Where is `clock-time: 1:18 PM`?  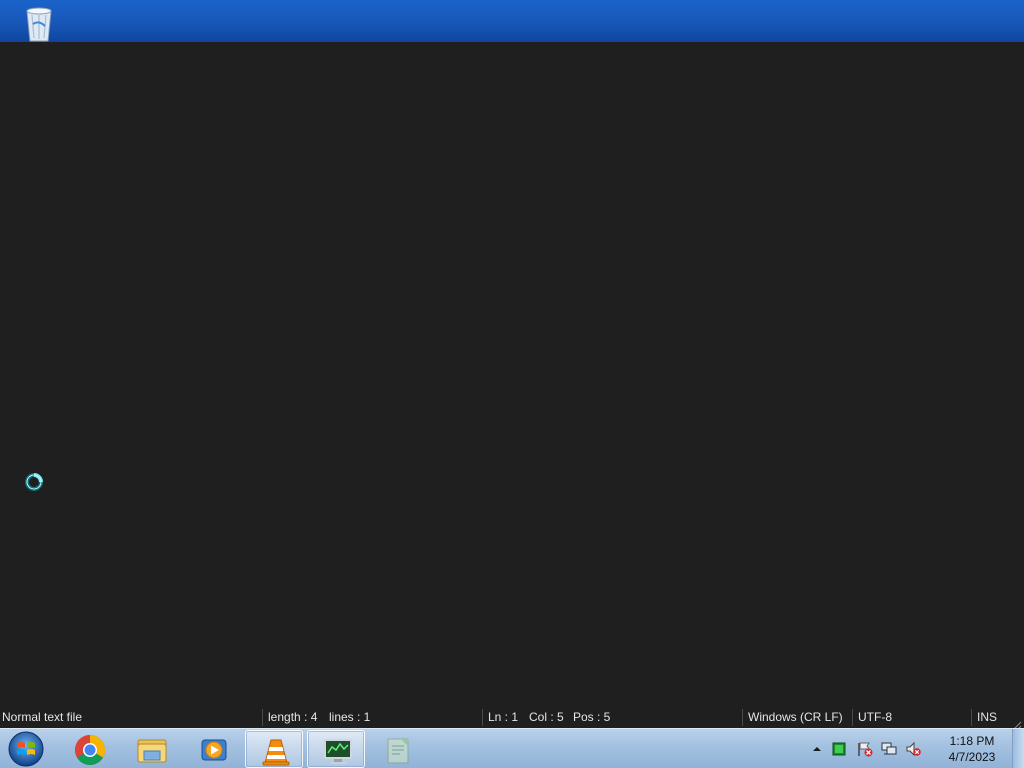
clock-time: 1:18 PM is located at coordinates (972, 741).